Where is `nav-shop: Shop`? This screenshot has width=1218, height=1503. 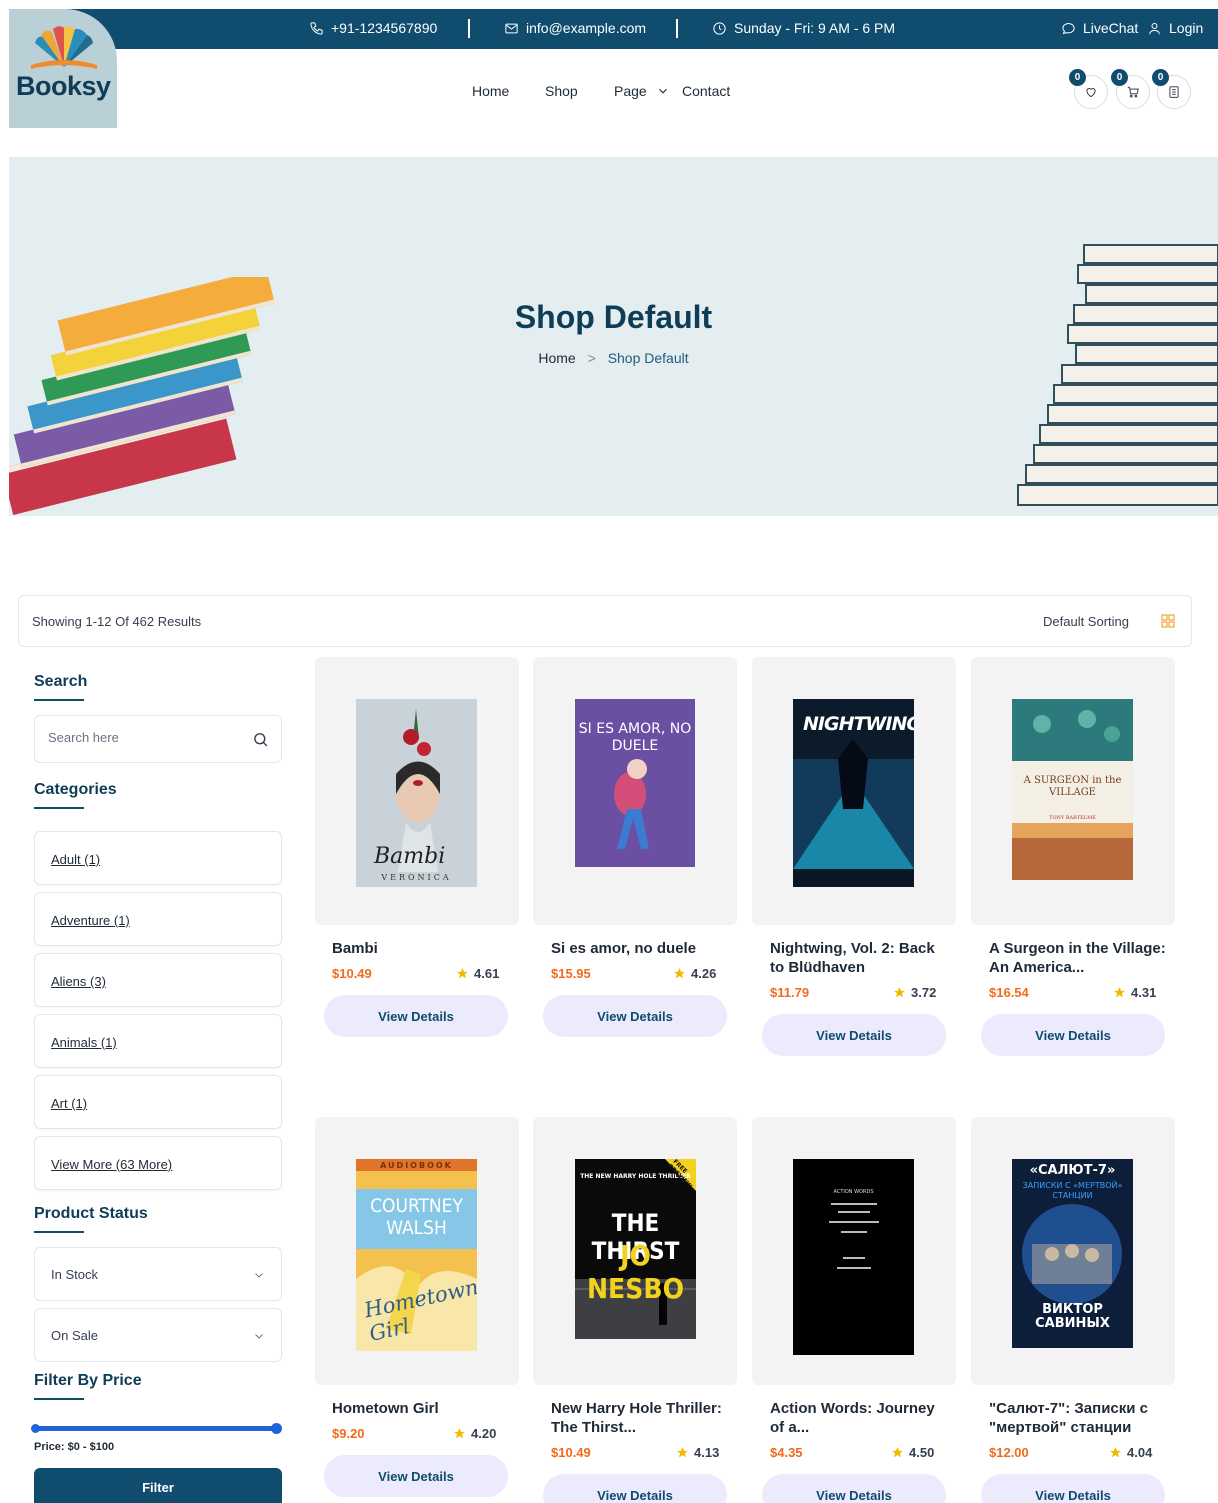 nav-shop: Shop is located at coordinates (561, 91).